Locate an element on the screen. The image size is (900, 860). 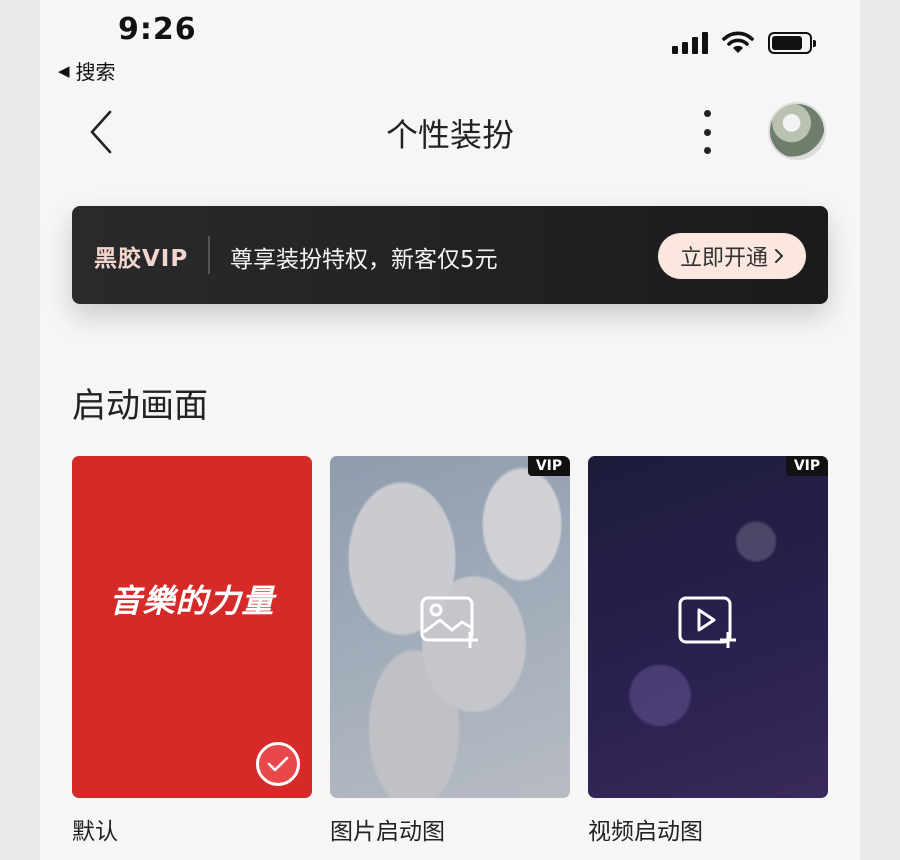
splash-card-image: VIP is located at coordinates (450, 627).